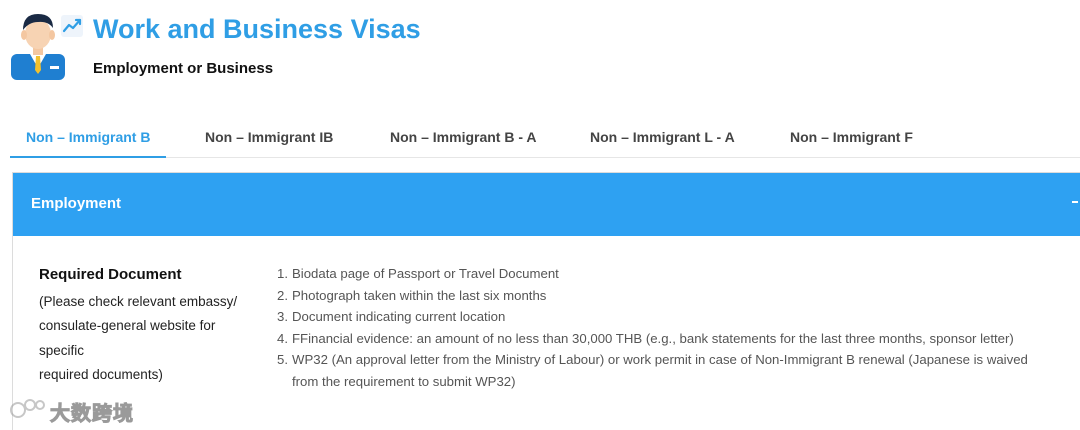  What do you see at coordinates (138, 301) in the screenshot?
I see `required-note-line: (Please check relevant embassy/` at bounding box center [138, 301].